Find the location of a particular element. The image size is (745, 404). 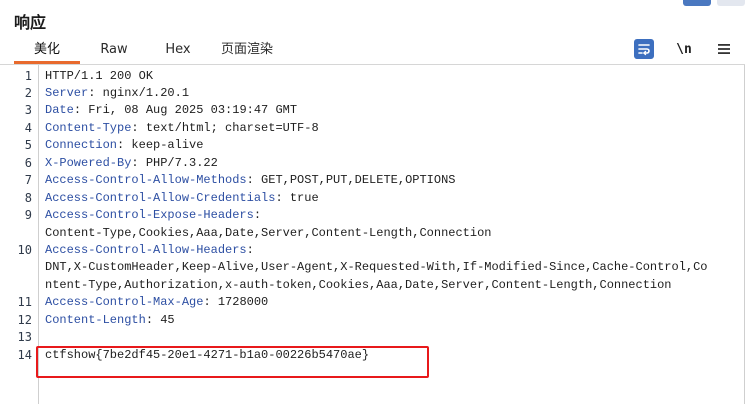

line-number: 4 is located at coordinates (28, 127).